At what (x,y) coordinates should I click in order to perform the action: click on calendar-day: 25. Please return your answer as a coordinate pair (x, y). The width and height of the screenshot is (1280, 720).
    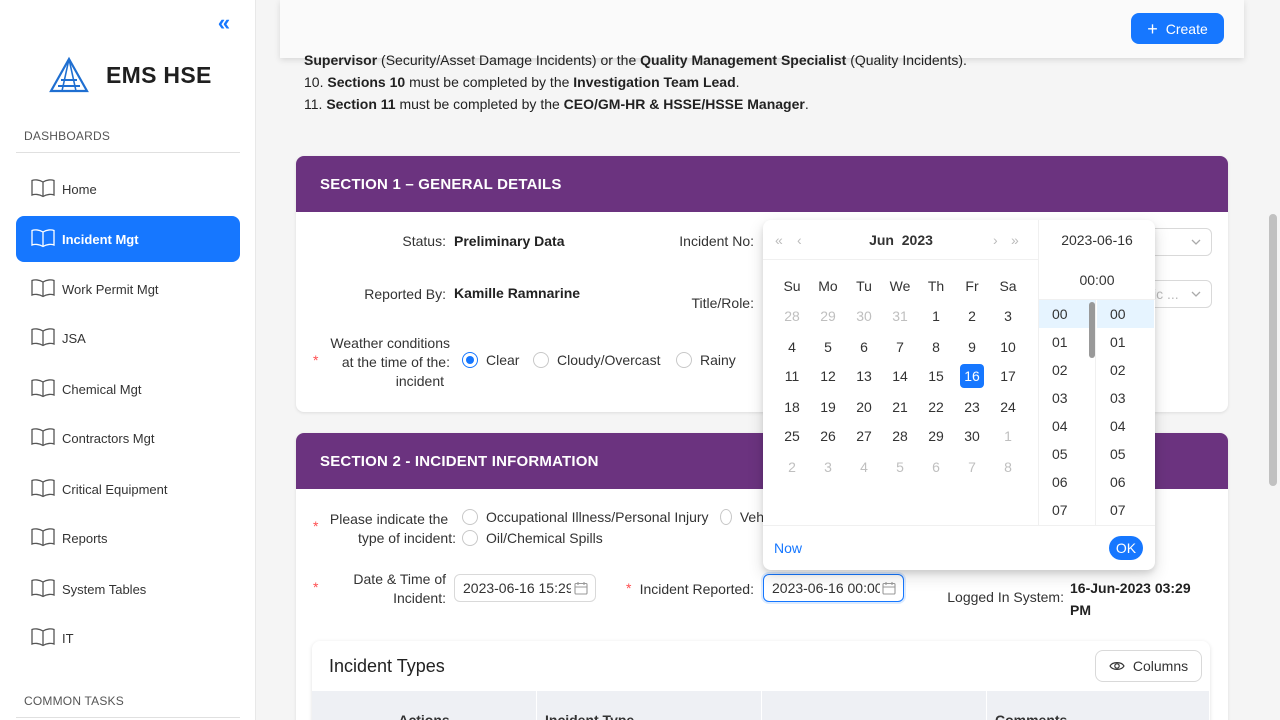
    Looking at the image, I should click on (792, 436).